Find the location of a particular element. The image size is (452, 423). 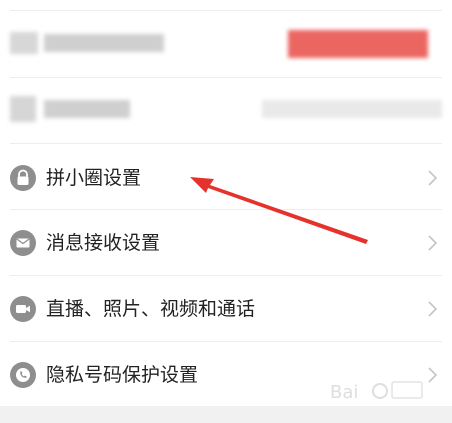

svg-text: Bai is located at coordinates (344, 392).